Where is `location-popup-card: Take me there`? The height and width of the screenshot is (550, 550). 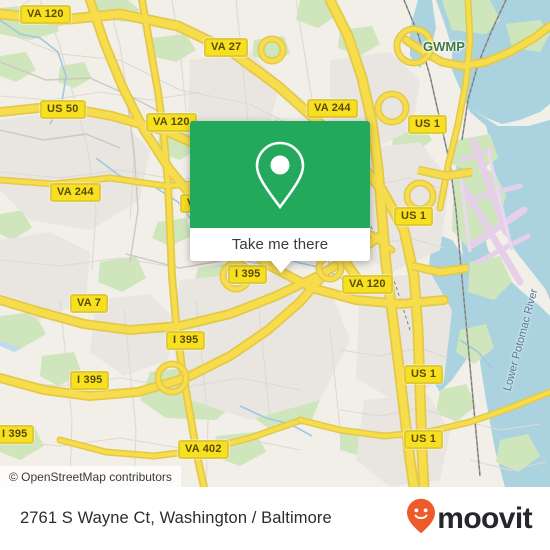
location-popup-card: Take me there is located at coordinates (280, 197).